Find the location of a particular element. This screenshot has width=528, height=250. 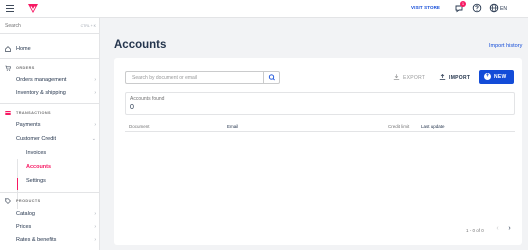

sidebar-item-label: Settings is located at coordinates (36, 181).